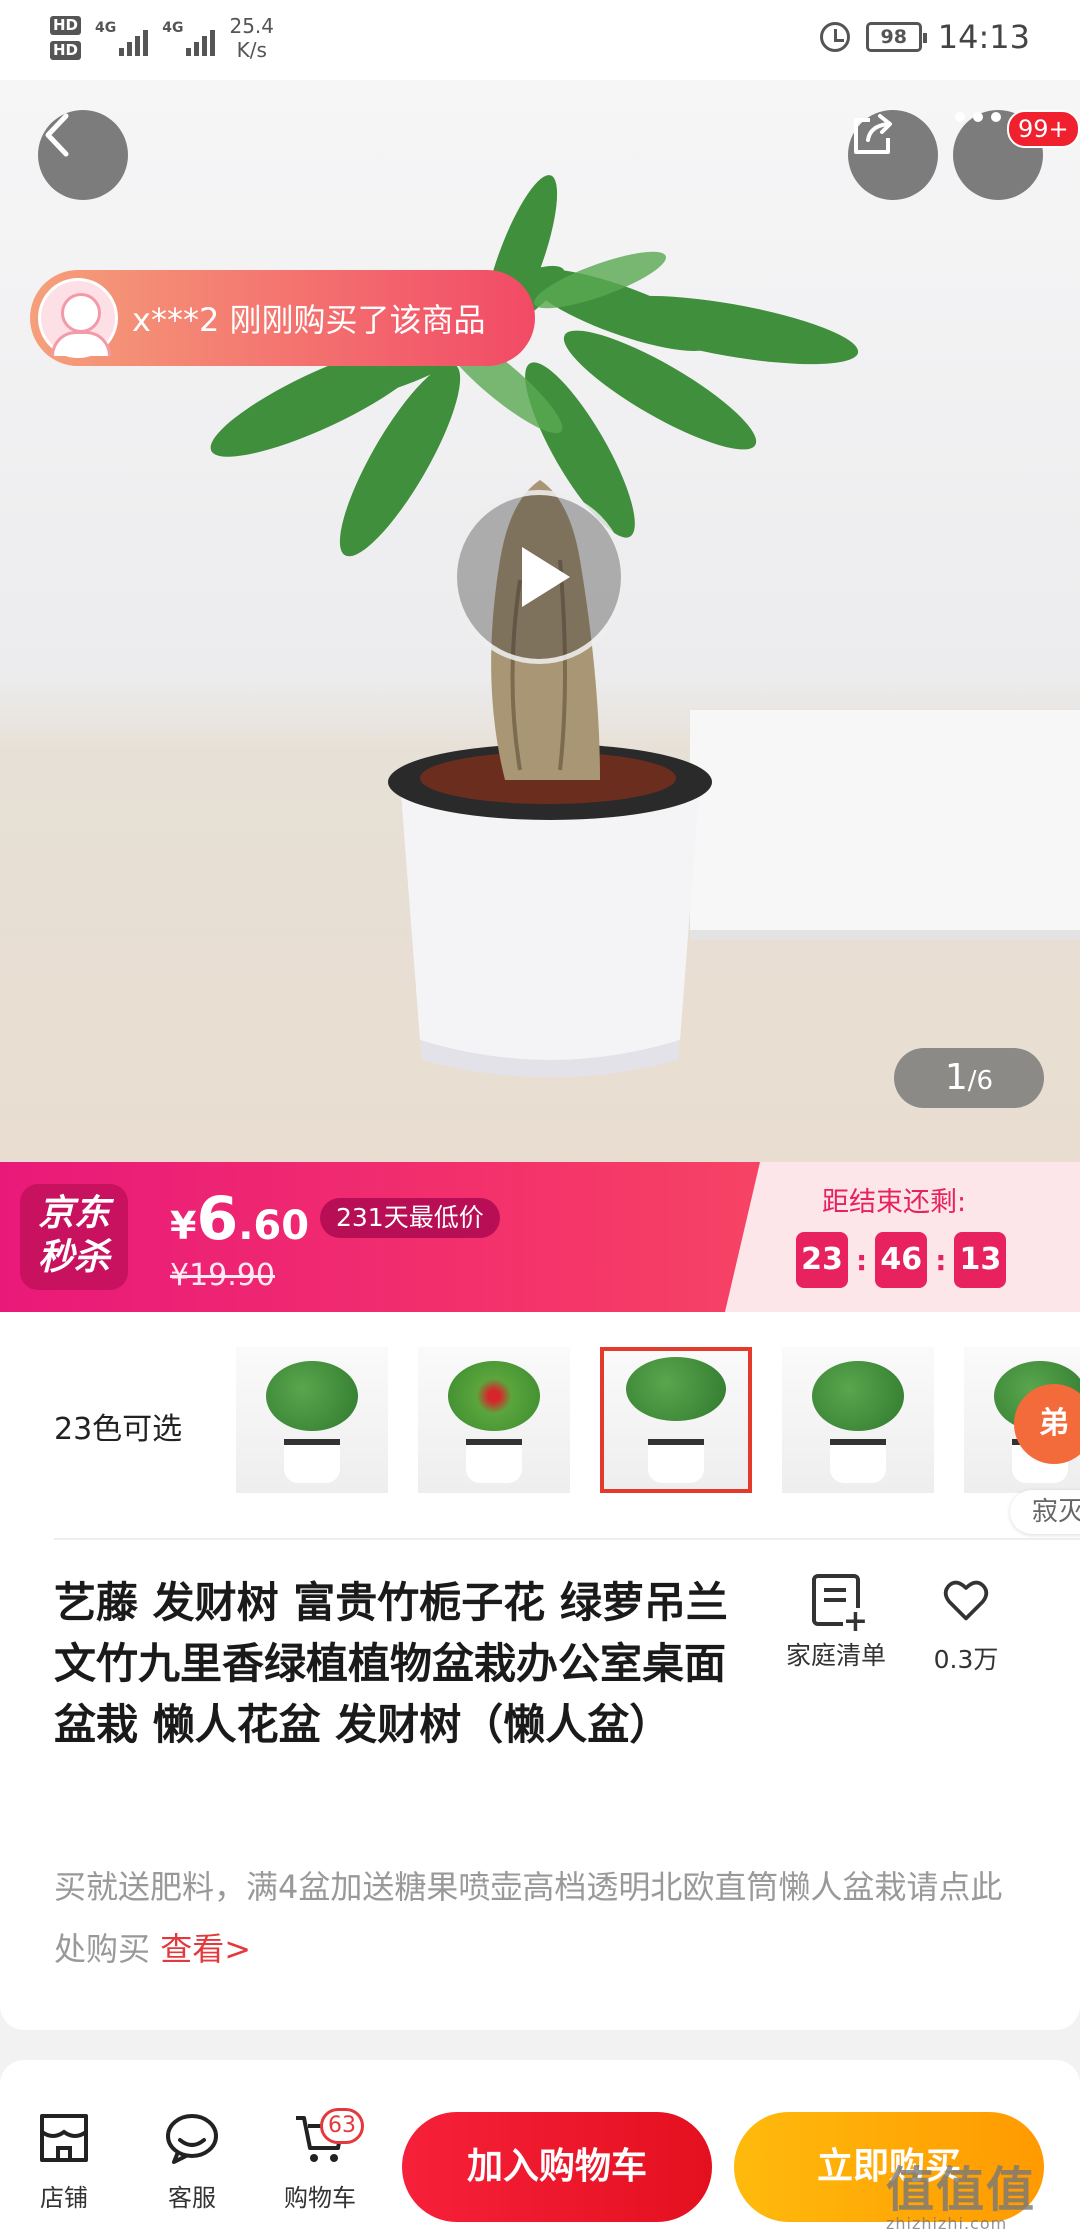 The width and height of the screenshot is (1080, 2240). I want to click on share-button, so click(893, 155).